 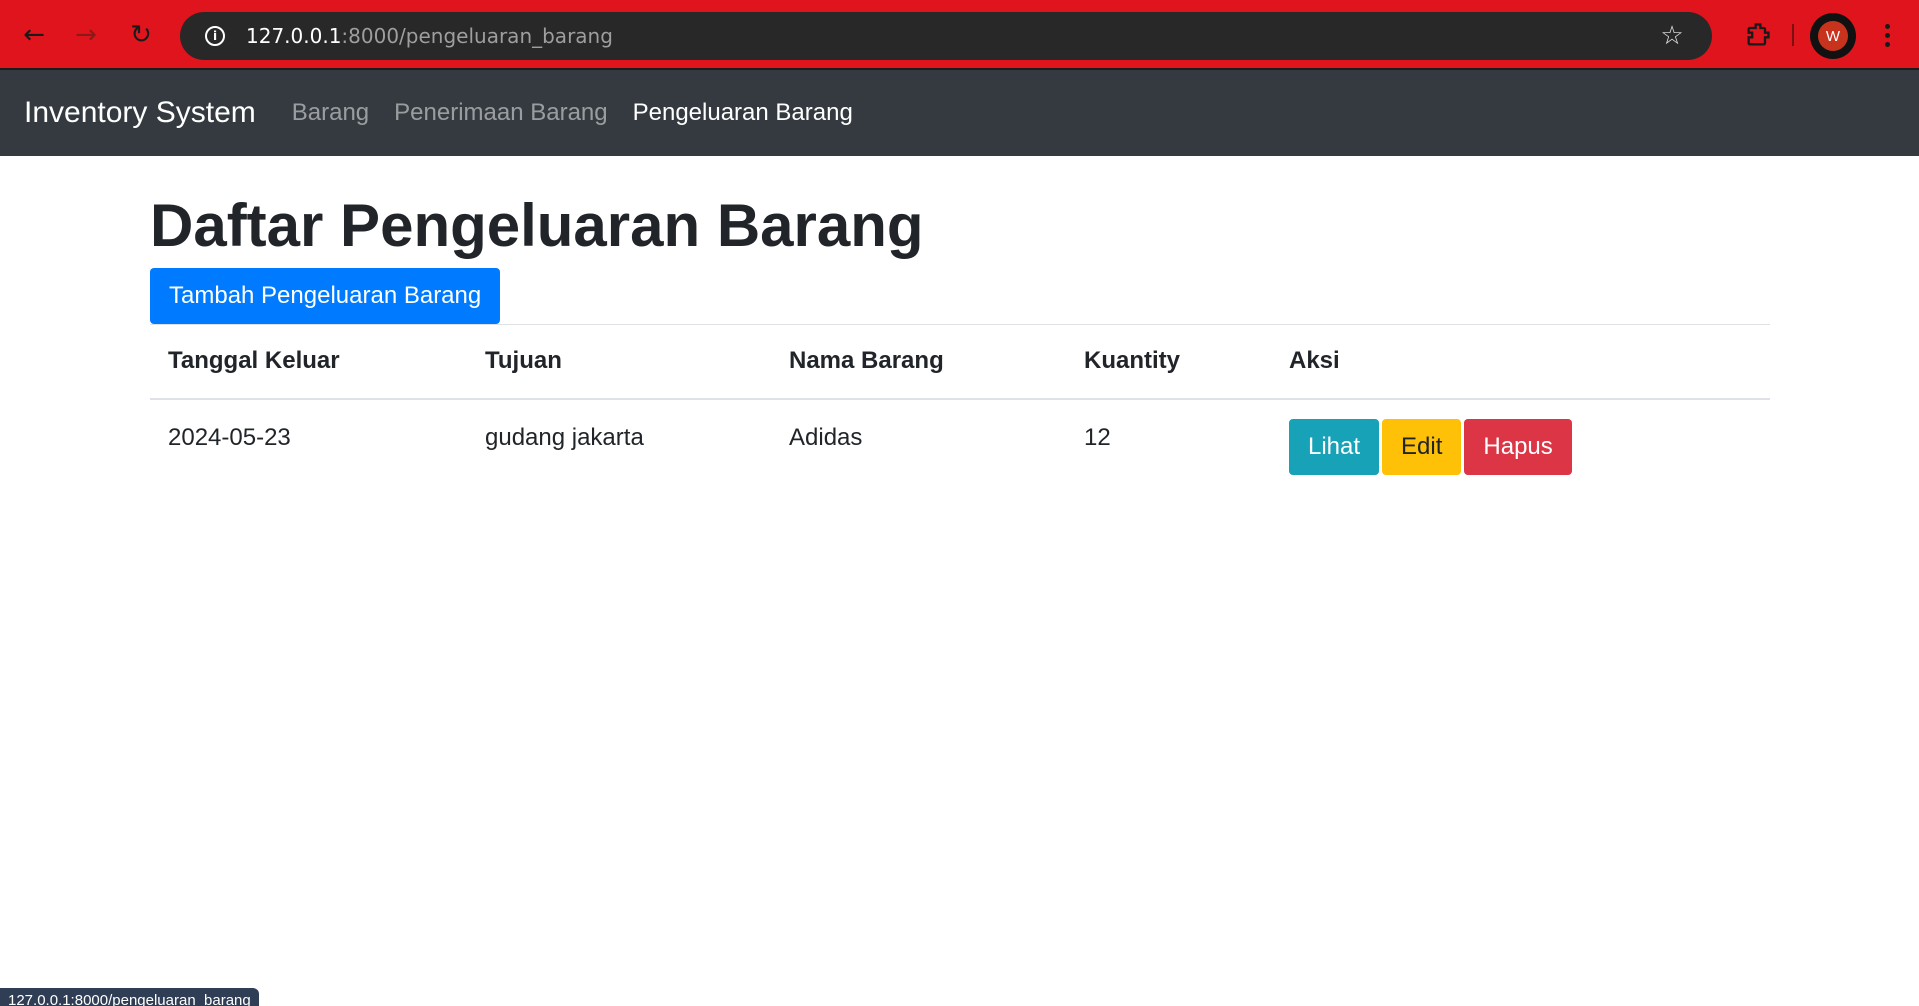 What do you see at coordinates (500, 113) in the screenshot?
I see `nav-link-penerimaan-barang: Penerimaan Barang` at bounding box center [500, 113].